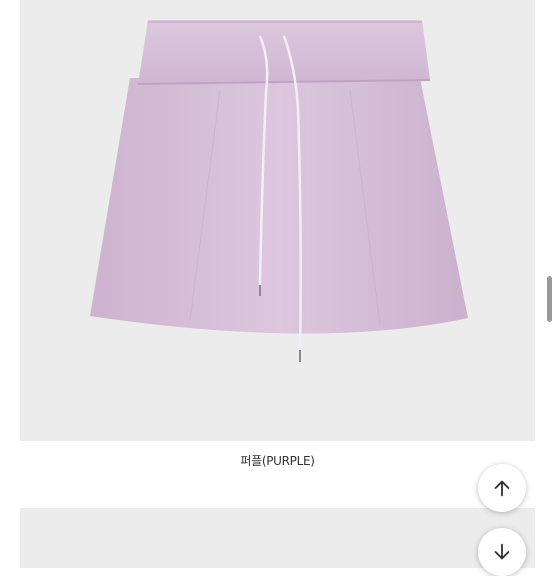 Image resolution: width=554 pixels, height=576 pixels. Describe the element at coordinates (277, 461) in the screenshot. I see `product-color-caption: 퍼플(PURPLE)` at that location.